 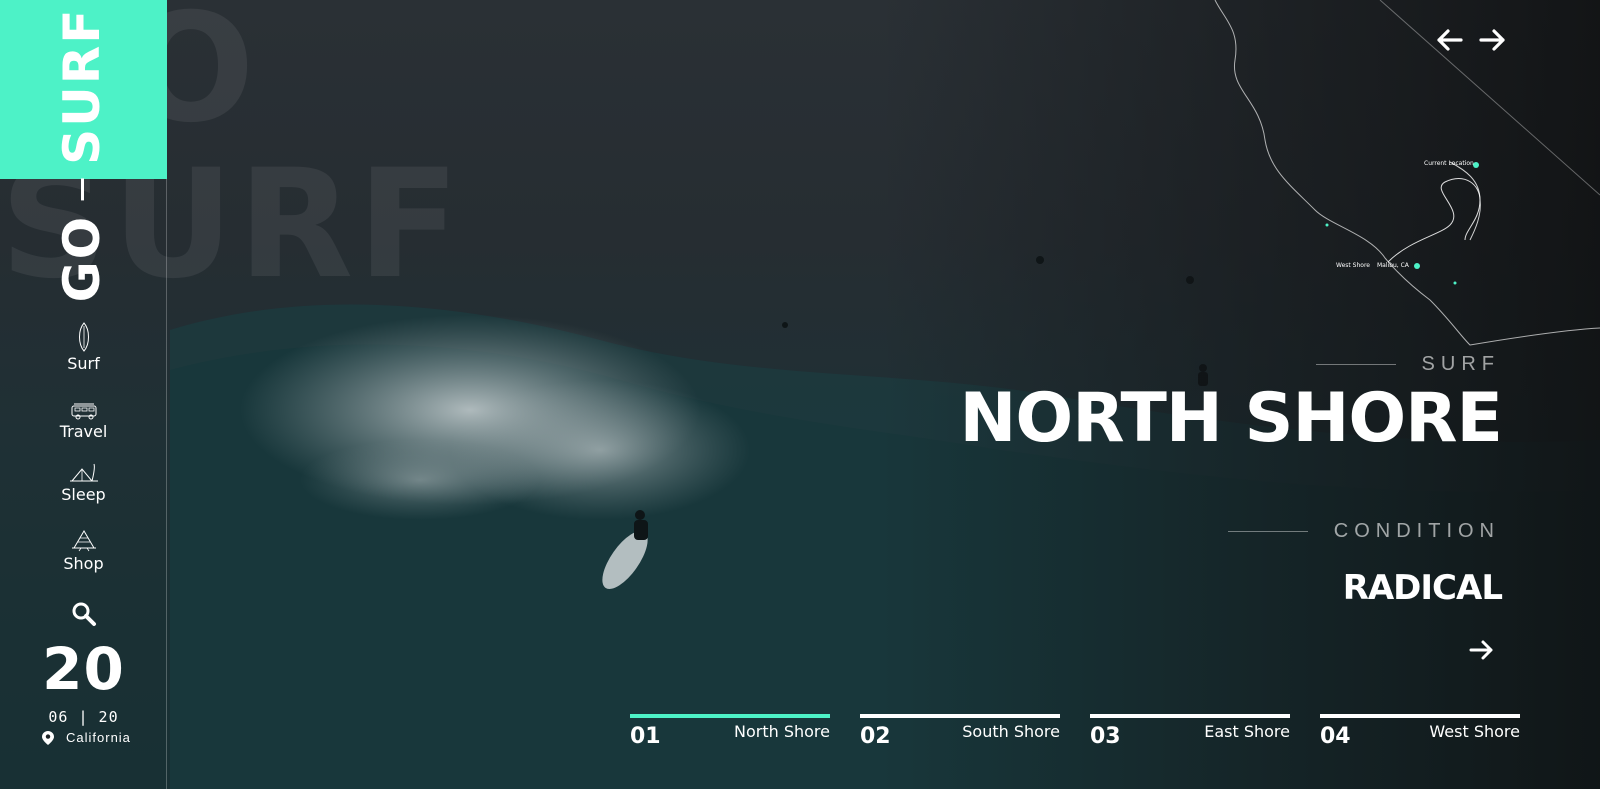 I want to click on hero-kicker-text: SURF, so click(x=1460, y=364).